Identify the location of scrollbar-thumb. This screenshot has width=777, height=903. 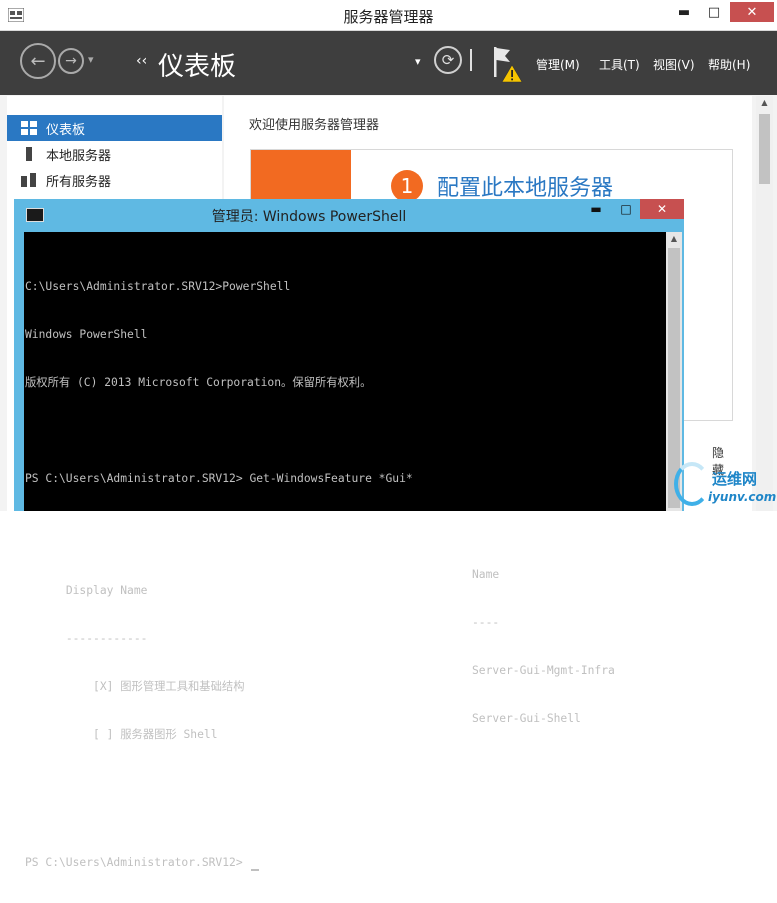
(764, 149).